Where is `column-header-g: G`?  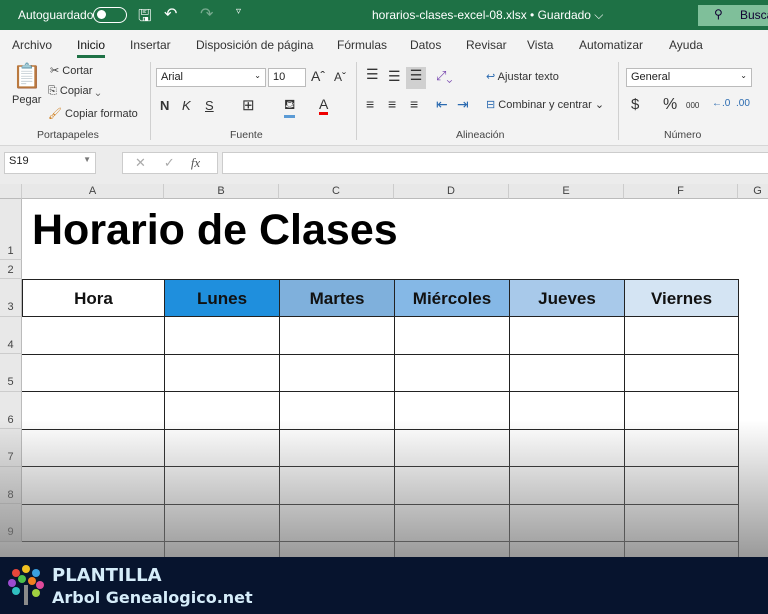 column-header-g: G is located at coordinates (753, 191).